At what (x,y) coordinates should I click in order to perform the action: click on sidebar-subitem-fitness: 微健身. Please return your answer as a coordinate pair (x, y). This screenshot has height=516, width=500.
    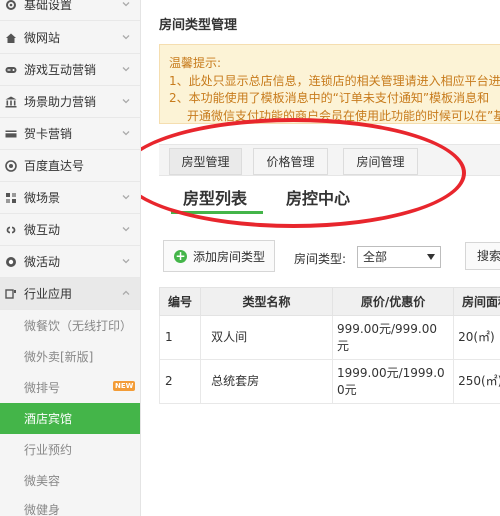
    Looking at the image, I should click on (70, 505).